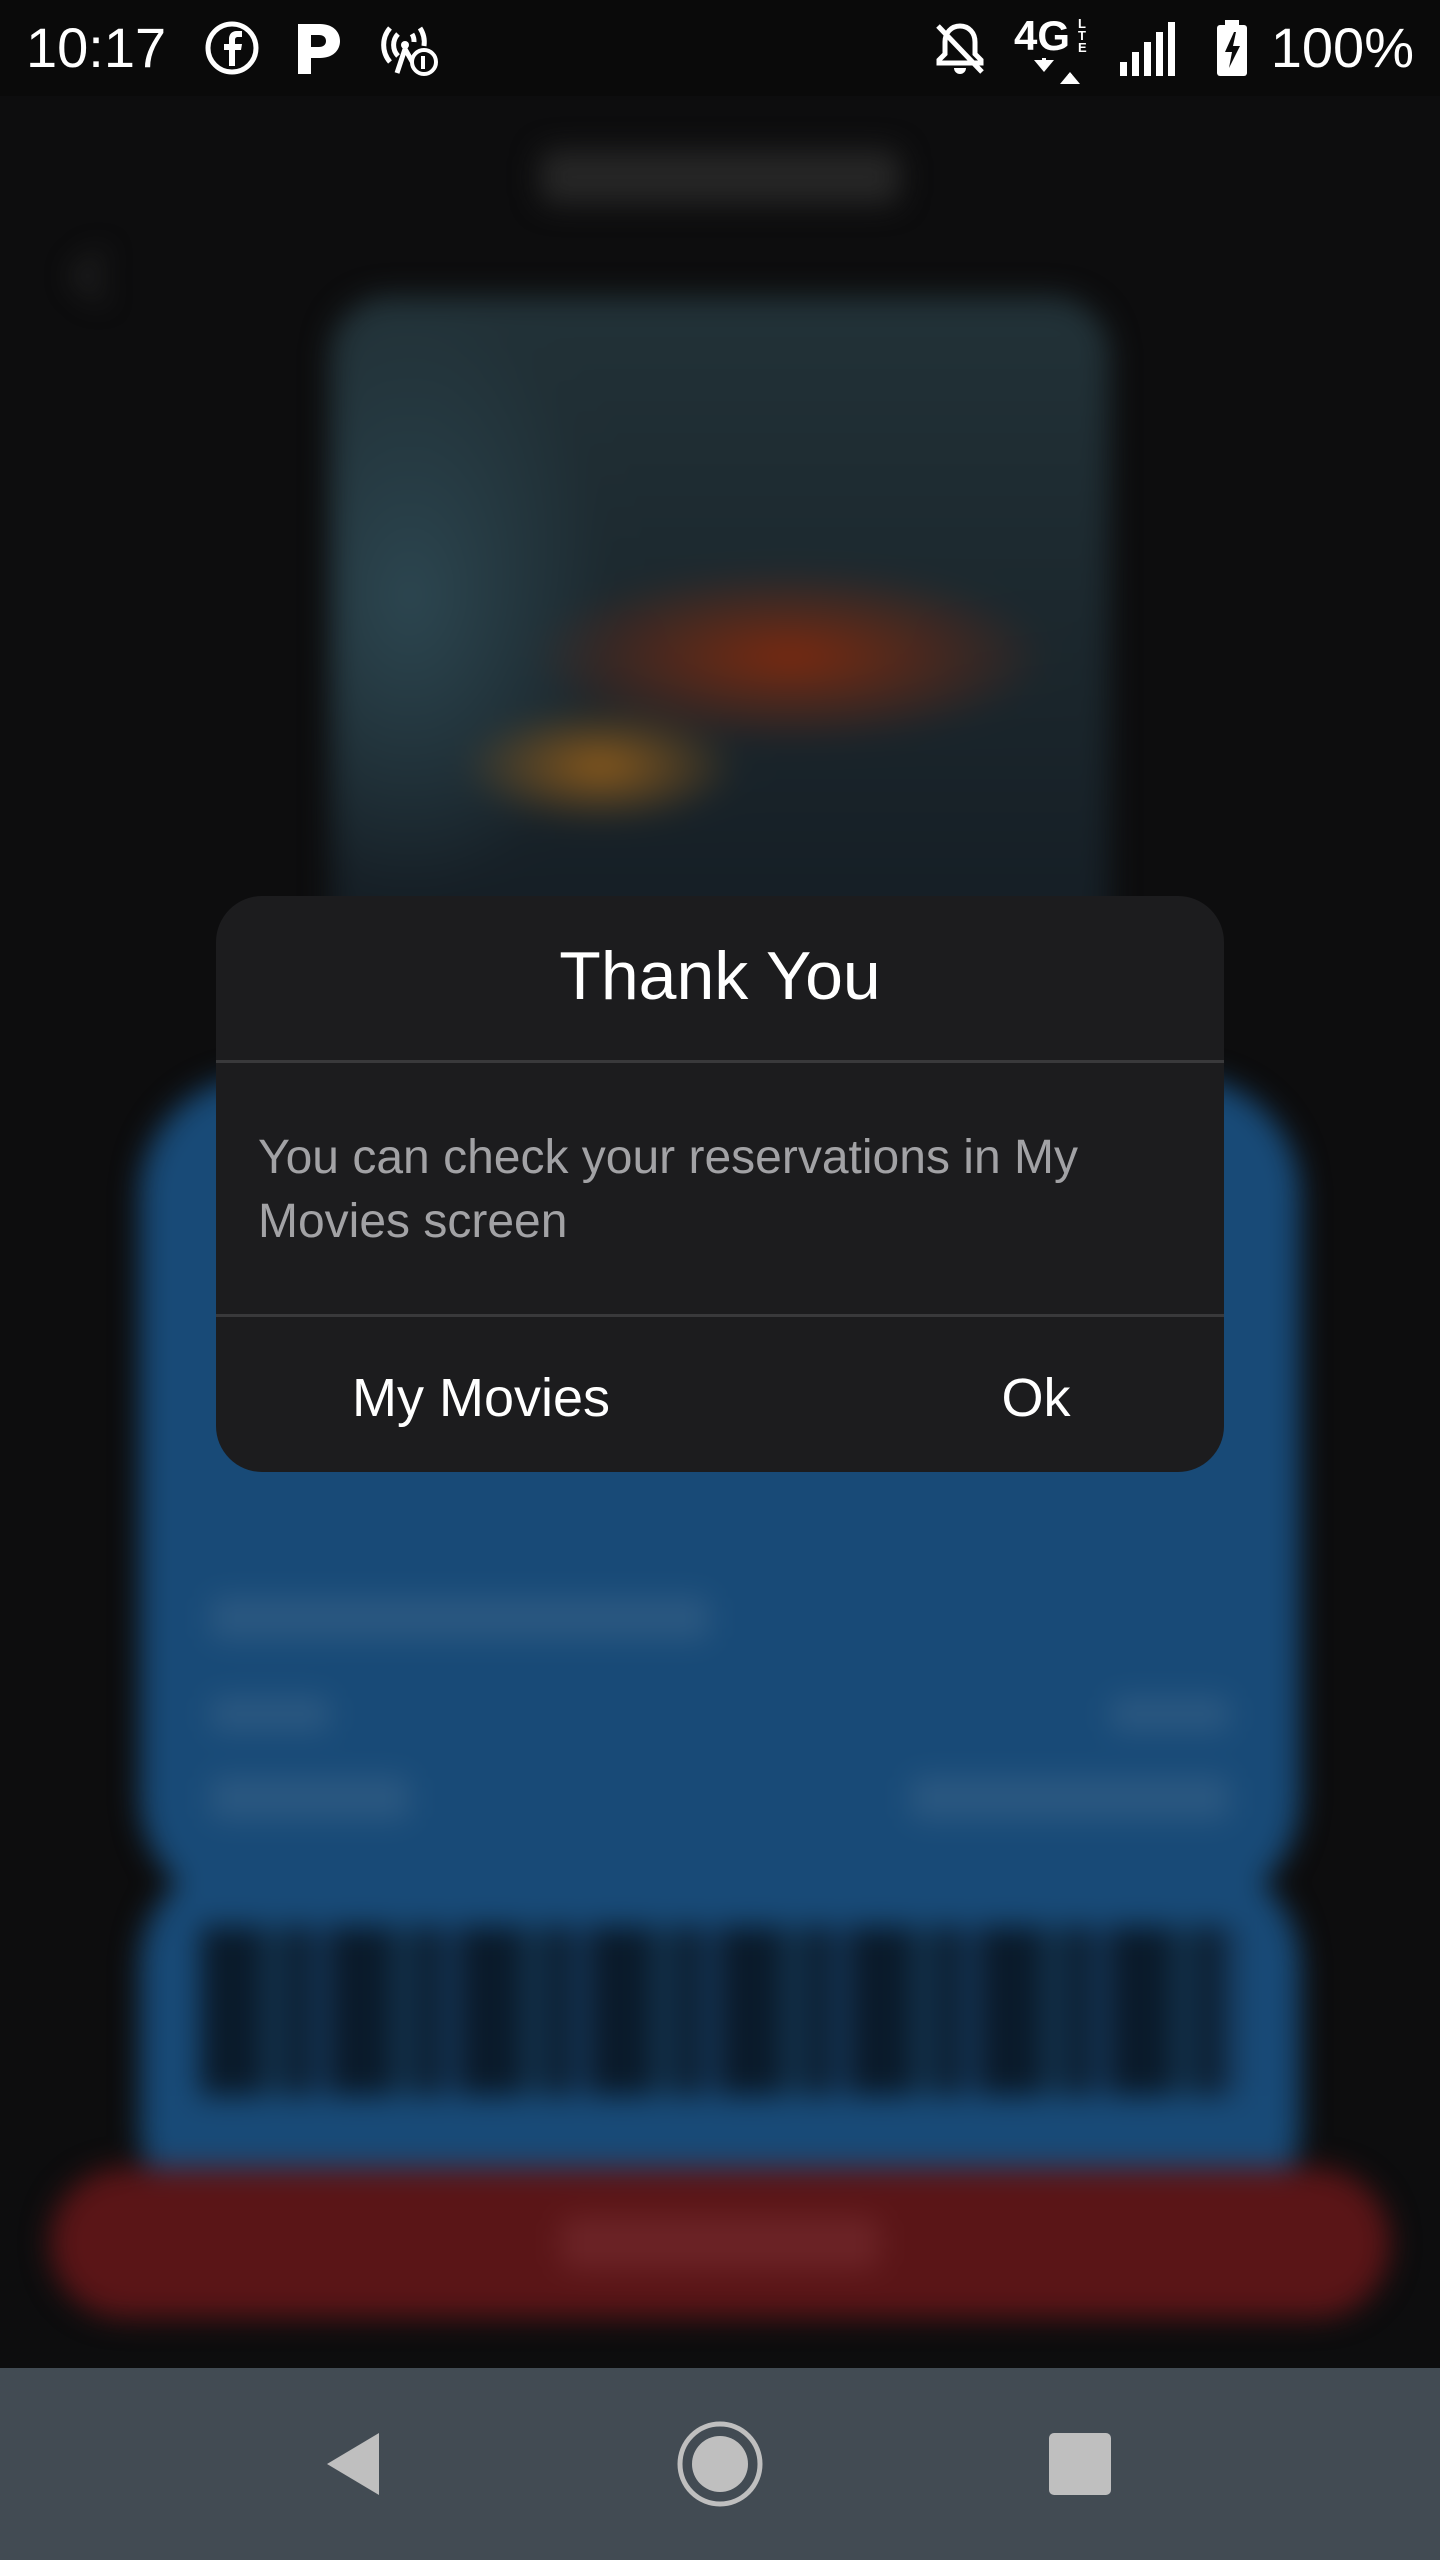  I want to click on battery-charging-icon, so click(1232, 48).